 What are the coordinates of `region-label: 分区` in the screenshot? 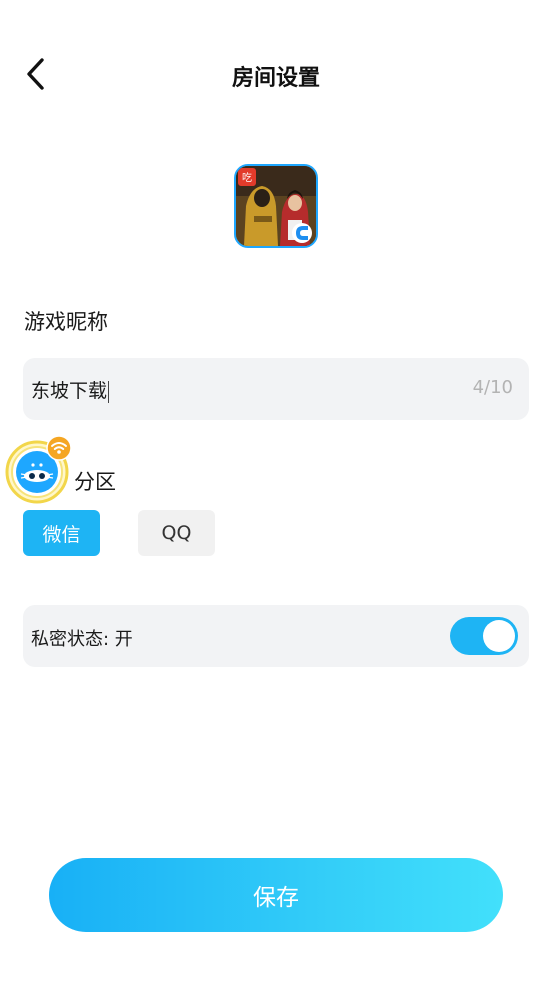 It's located at (95, 482).